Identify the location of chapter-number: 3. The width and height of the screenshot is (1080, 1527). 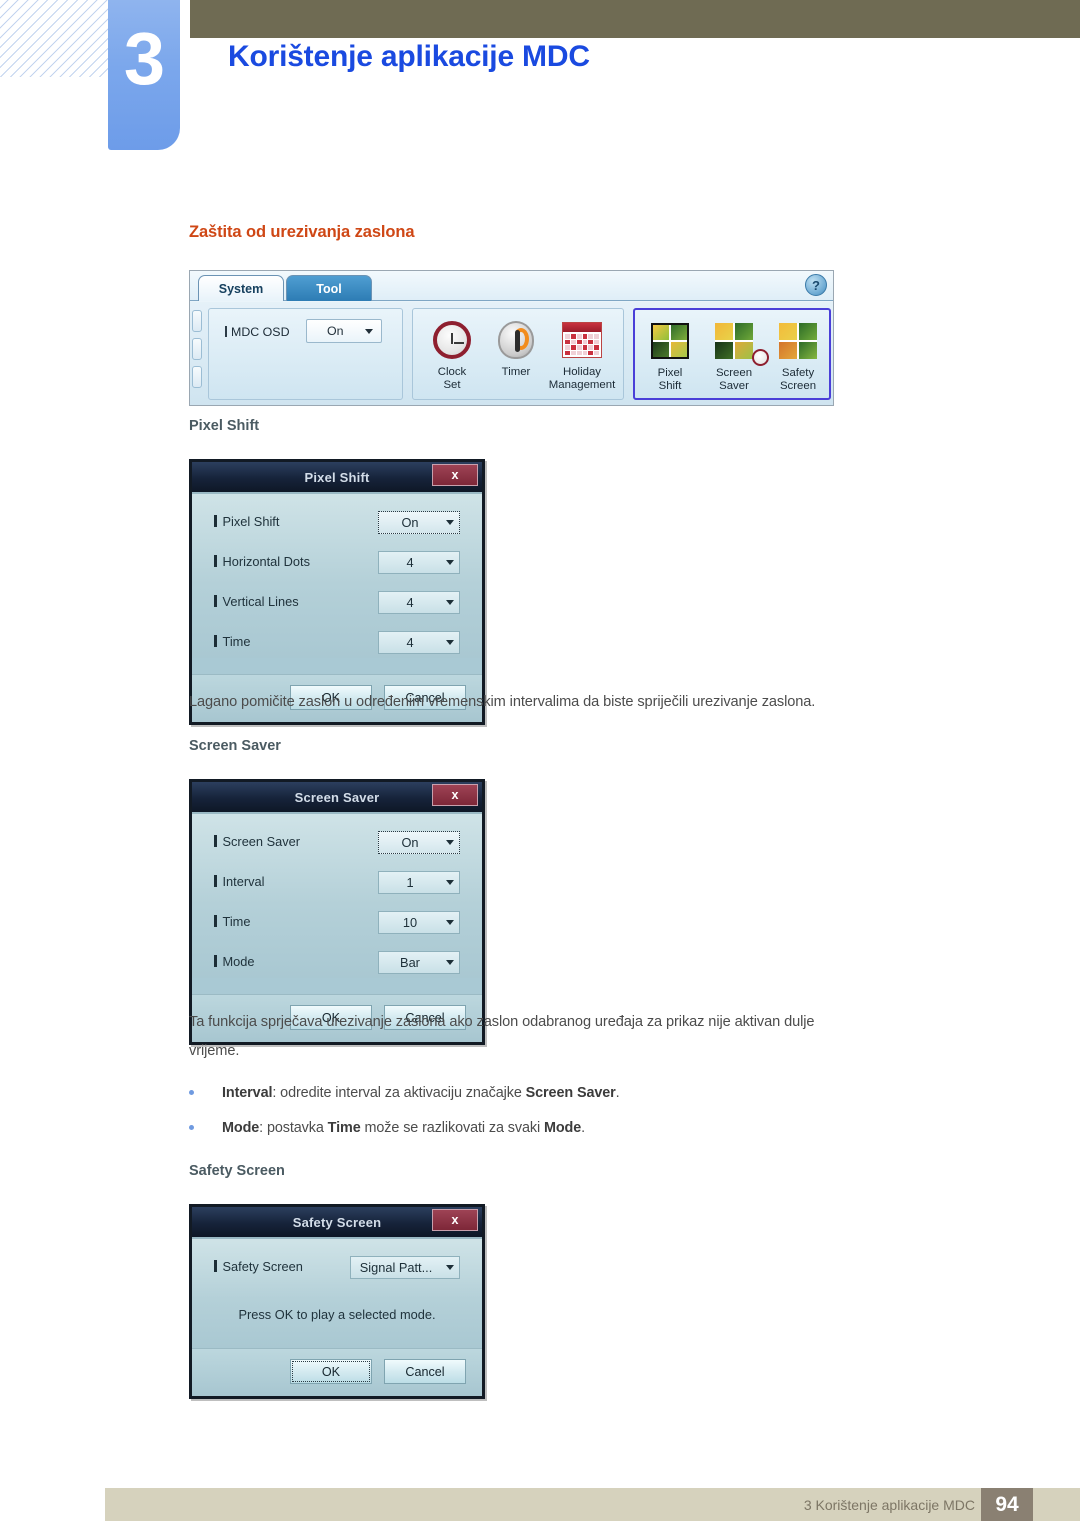
(144, 58).